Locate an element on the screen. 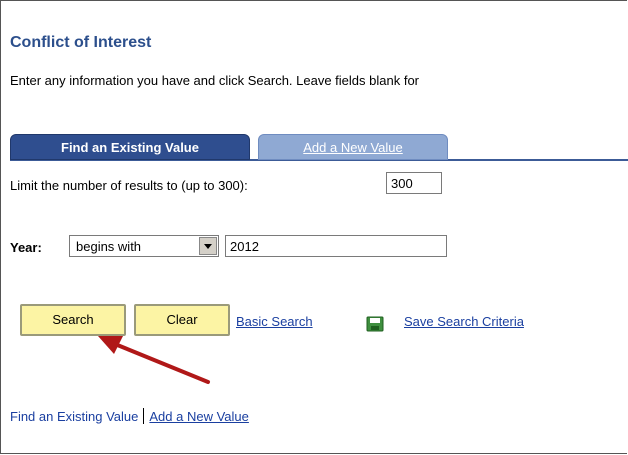  clear-button: Clear is located at coordinates (182, 320).